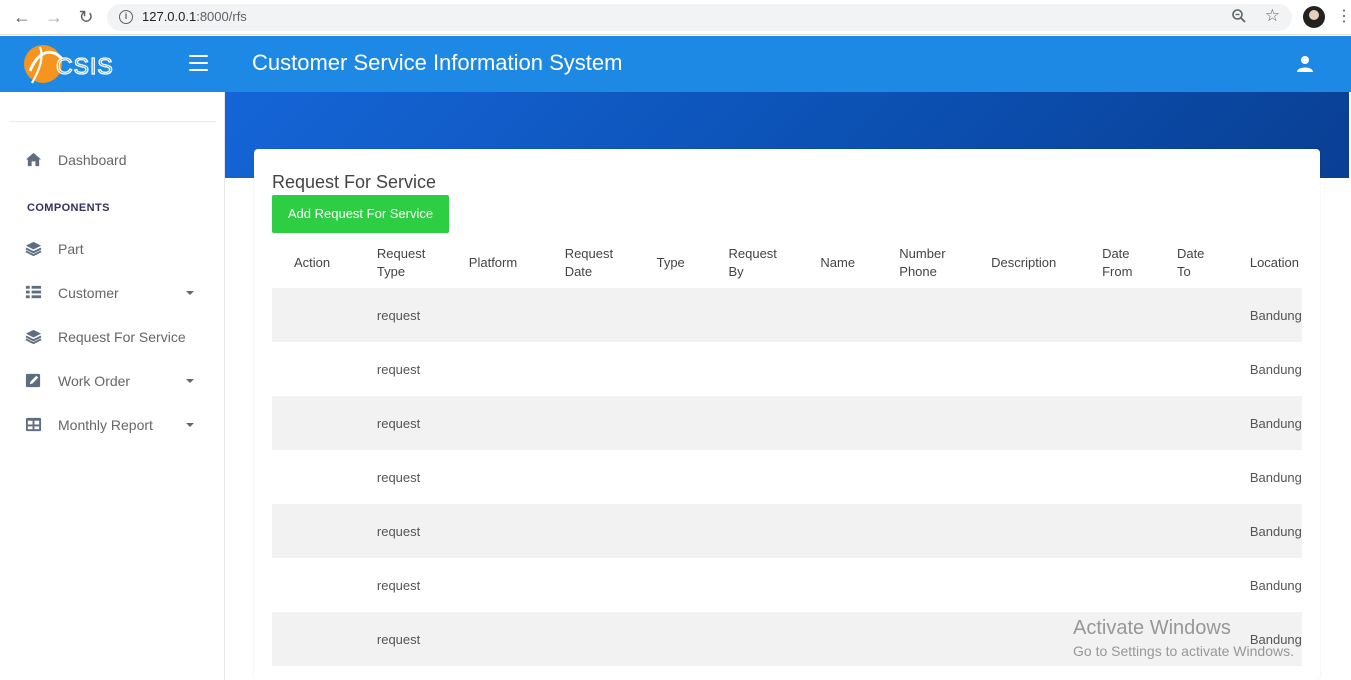 Image resolution: width=1351 pixels, height=680 pixels. What do you see at coordinates (922, 253) in the screenshot?
I see `column-header-line: Number` at bounding box center [922, 253].